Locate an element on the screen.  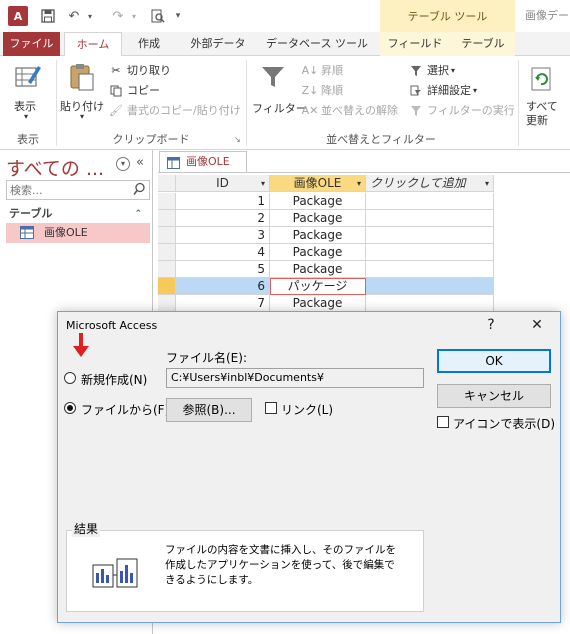
nav-menu-dropdown-icon: ▾ is located at coordinates (123, 164).